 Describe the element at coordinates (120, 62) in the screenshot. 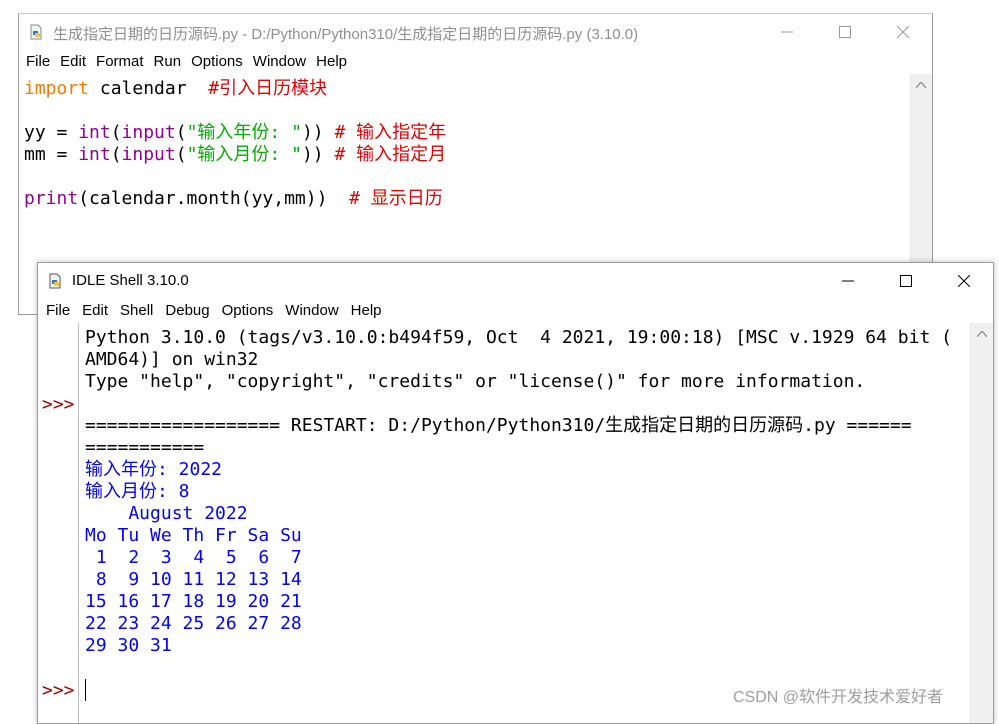

I see `menu-format: Format` at that location.